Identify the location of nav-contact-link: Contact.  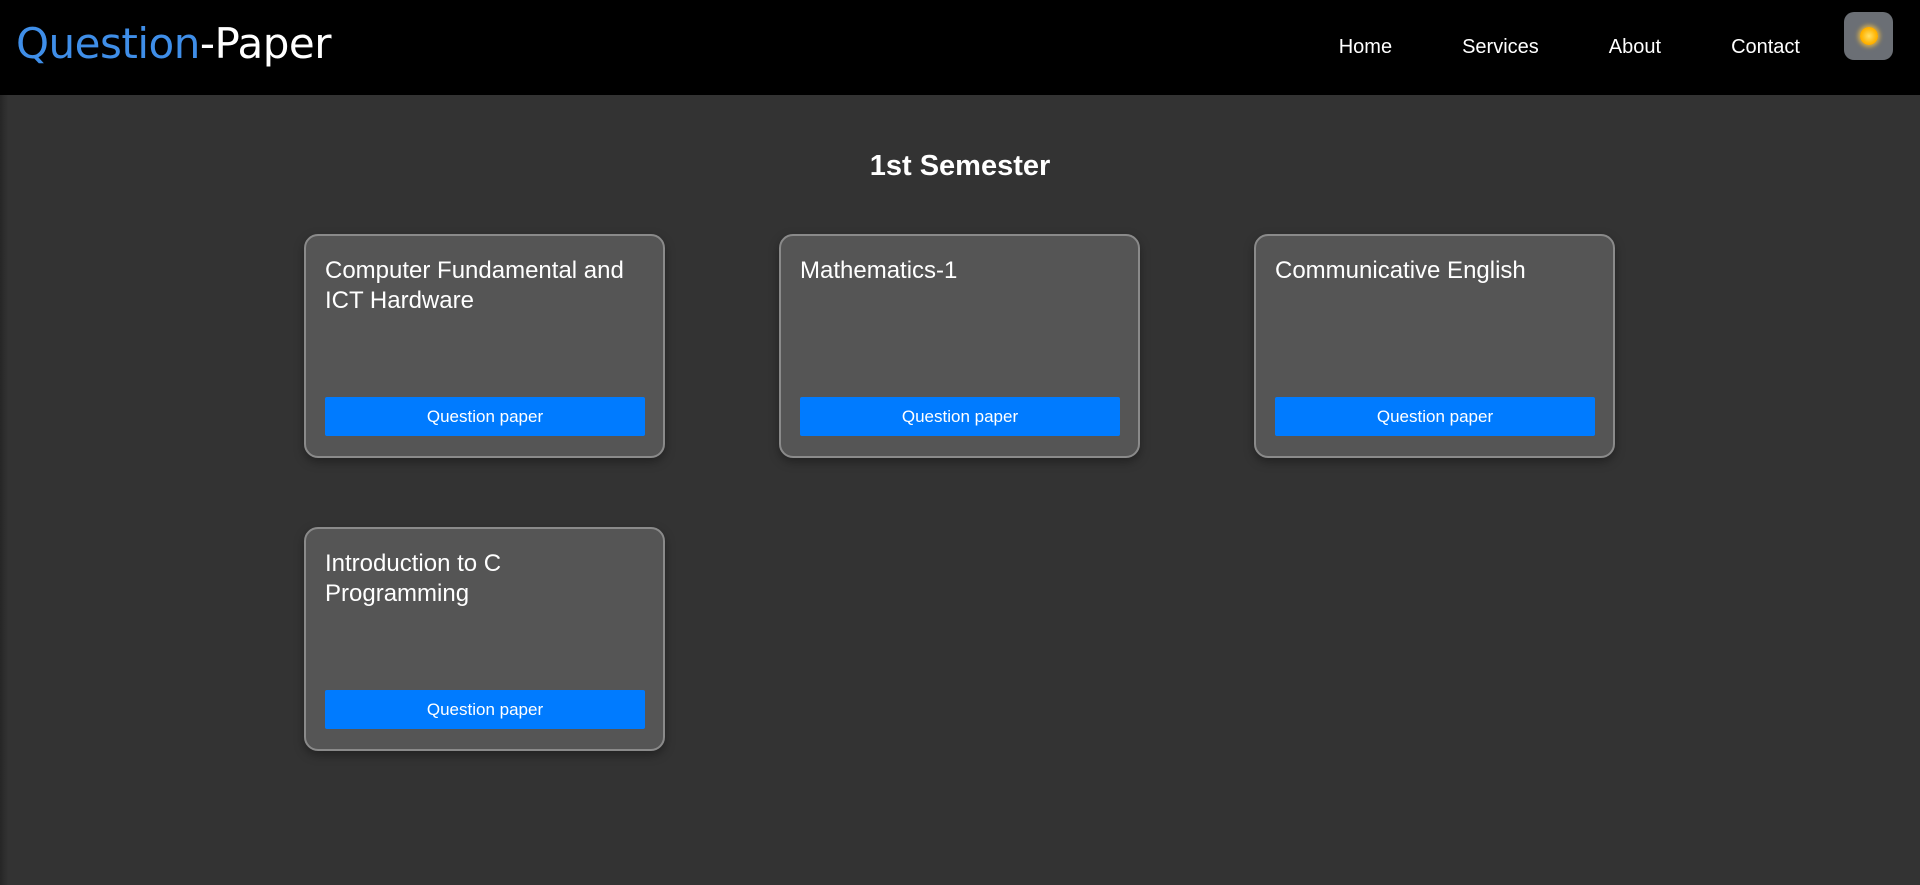
(1765, 47).